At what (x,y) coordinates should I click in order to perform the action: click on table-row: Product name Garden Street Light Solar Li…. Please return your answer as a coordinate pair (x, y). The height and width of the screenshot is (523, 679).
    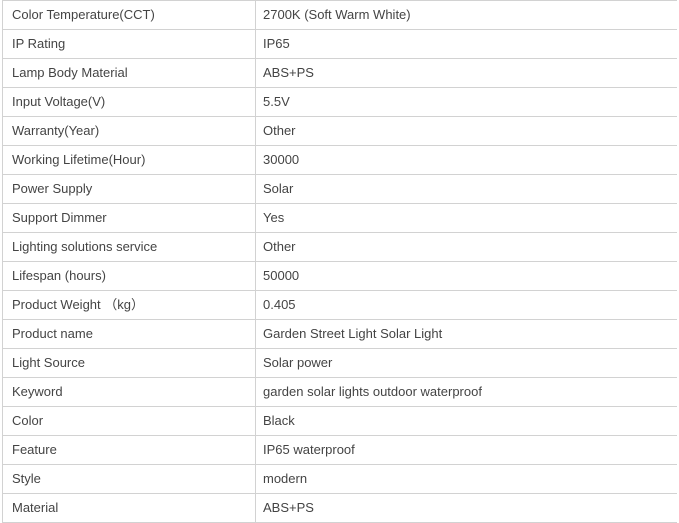
    Looking at the image, I should click on (339, 334).